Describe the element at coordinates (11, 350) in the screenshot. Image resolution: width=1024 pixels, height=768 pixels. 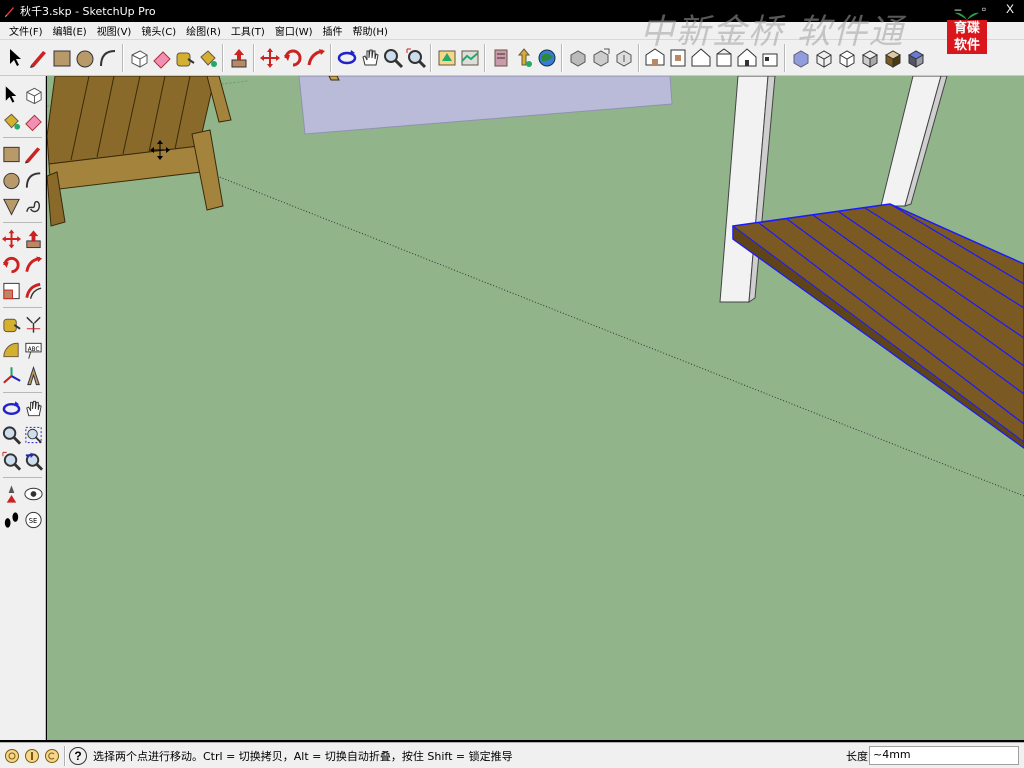
I see `protractor-tool-icon` at that location.